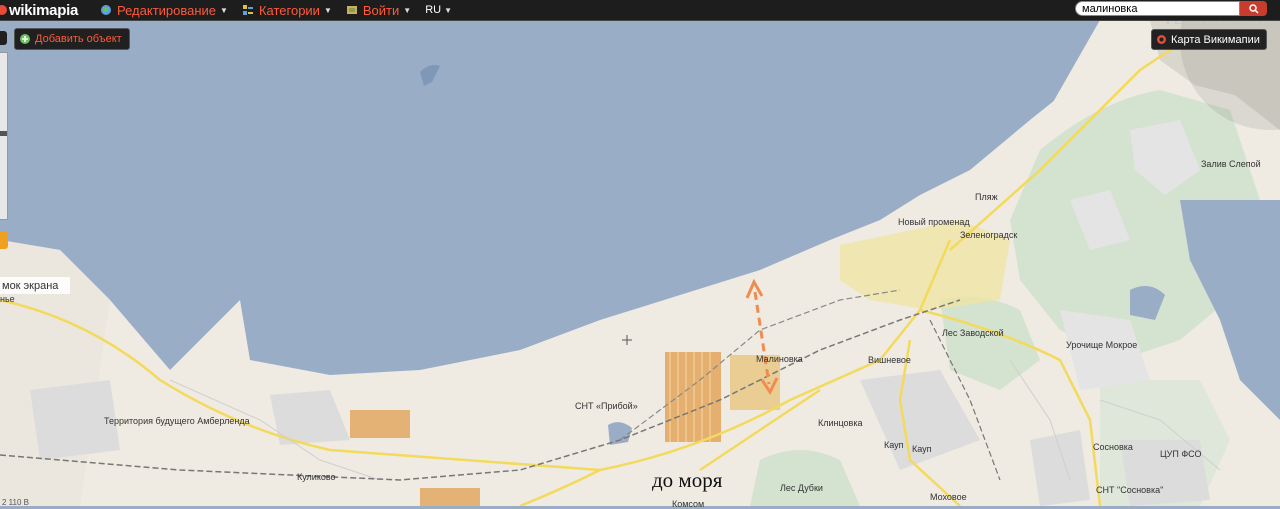  I want to click on menu-categories: Категории ▼, so click(287, 10).